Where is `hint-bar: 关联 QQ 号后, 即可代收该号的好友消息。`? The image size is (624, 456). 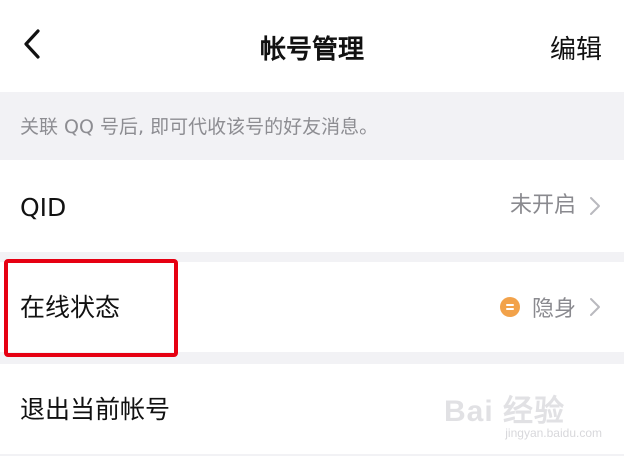
hint-bar: 关联 QQ 号后, 即可代收该号的好友消息。 is located at coordinates (312, 126).